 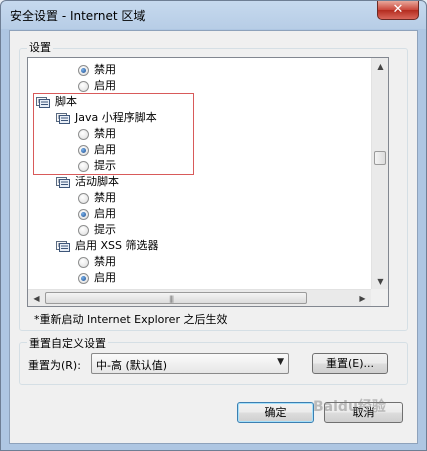 I want to click on scroll-left-icon: ◀, so click(x=36, y=298).